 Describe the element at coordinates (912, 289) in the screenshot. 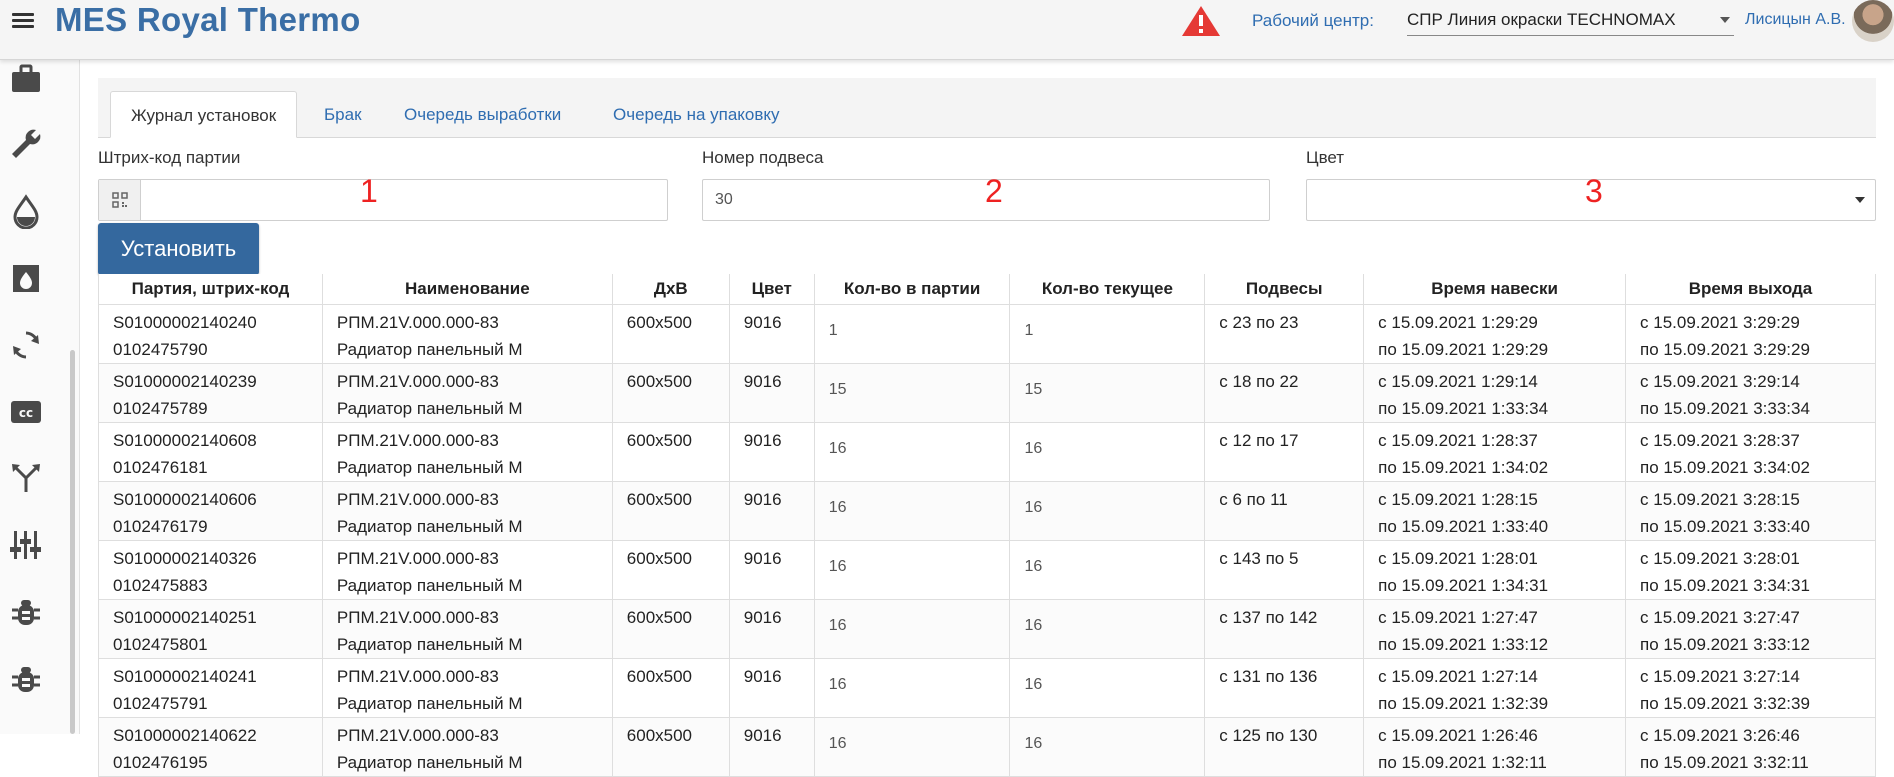

I see `column-header: Кол-во в партии` at that location.